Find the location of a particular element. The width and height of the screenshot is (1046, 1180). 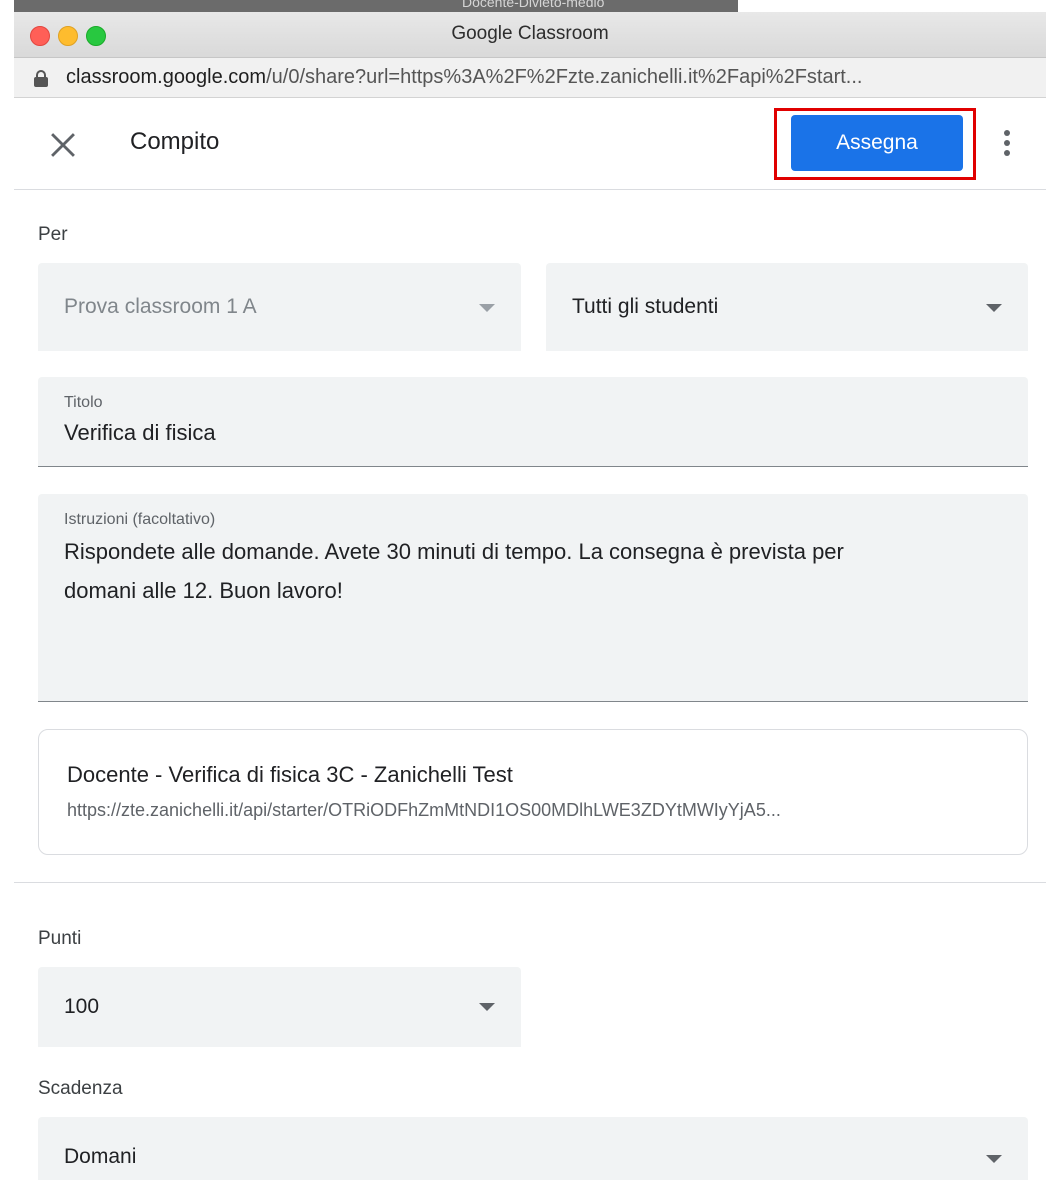

background-window-strip: Docente-Divieto-medio is located at coordinates (523, 6).